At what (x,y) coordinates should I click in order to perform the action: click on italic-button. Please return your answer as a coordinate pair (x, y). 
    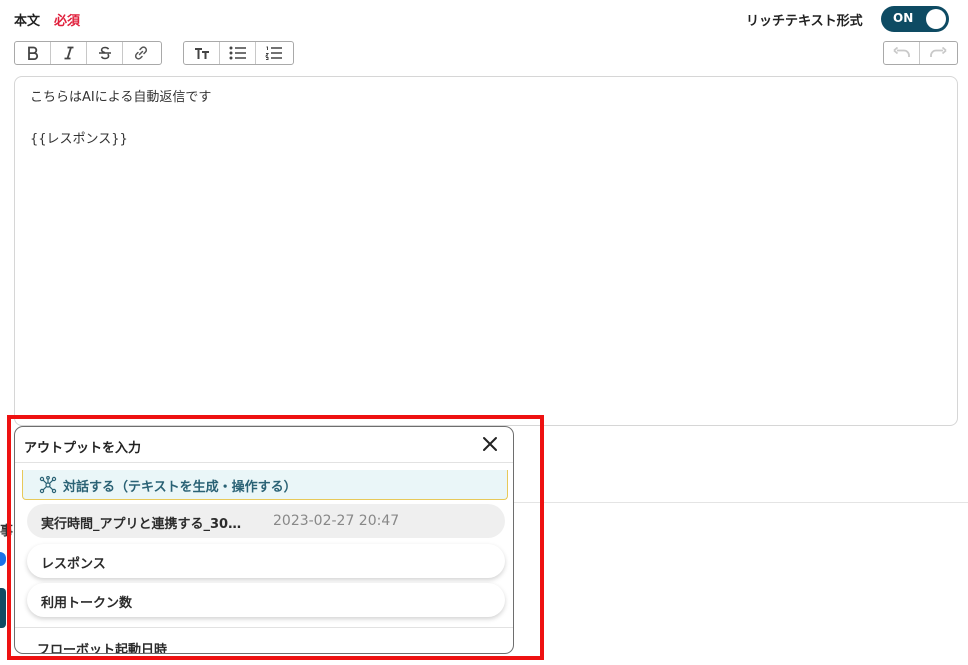
    Looking at the image, I should click on (69, 53).